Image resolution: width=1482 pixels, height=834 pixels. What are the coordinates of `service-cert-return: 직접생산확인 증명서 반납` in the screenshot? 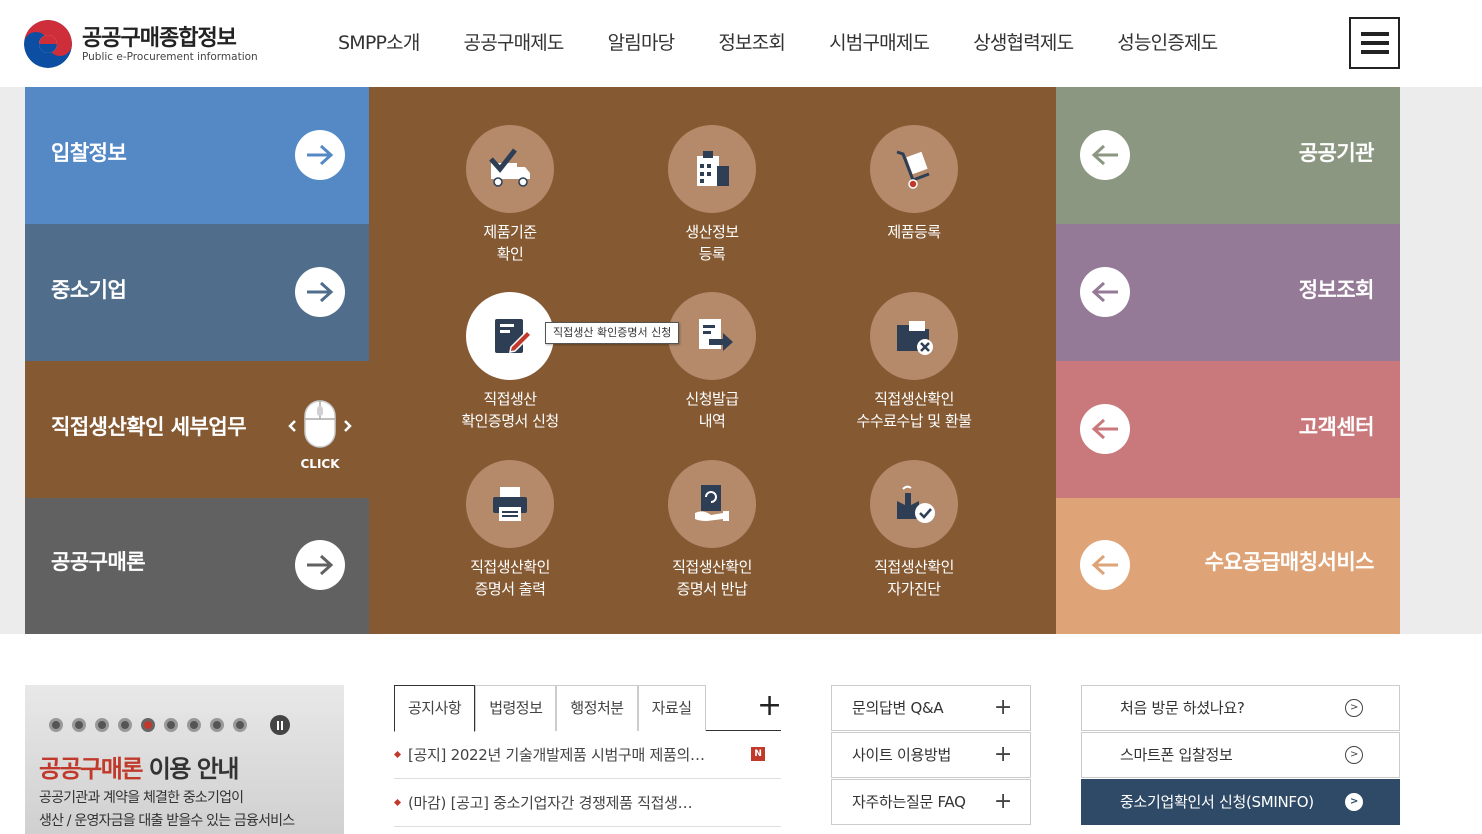 It's located at (712, 530).